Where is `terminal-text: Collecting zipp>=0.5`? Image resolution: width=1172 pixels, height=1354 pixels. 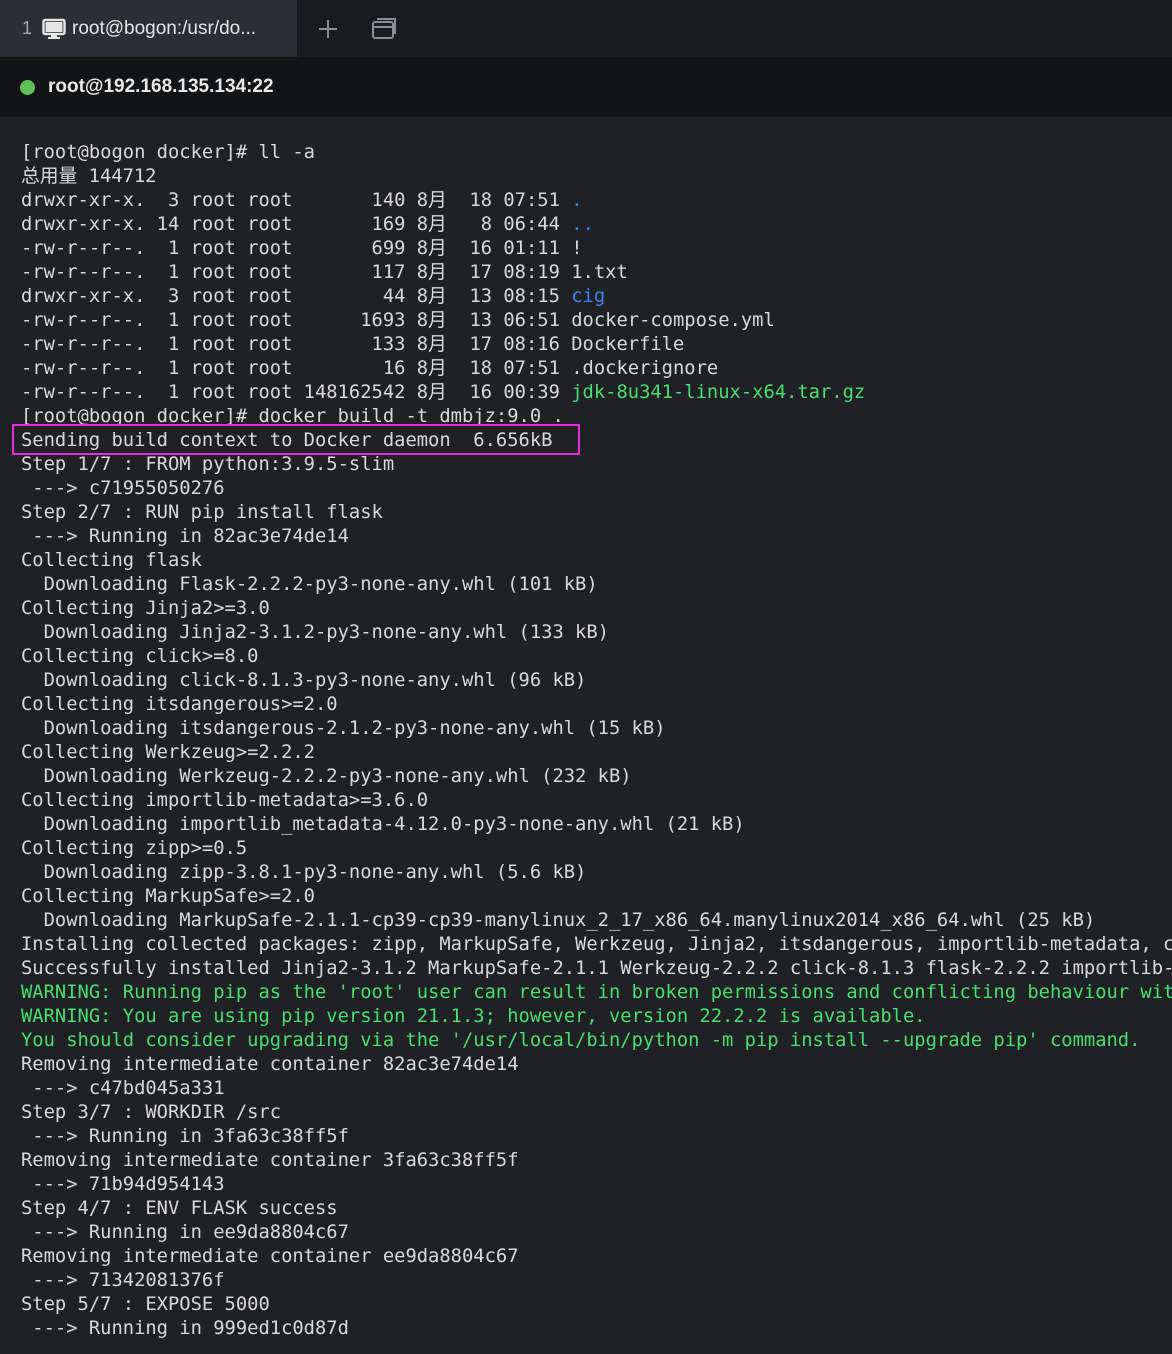 terminal-text: Collecting zipp>=0.5 is located at coordinates (134, 848).